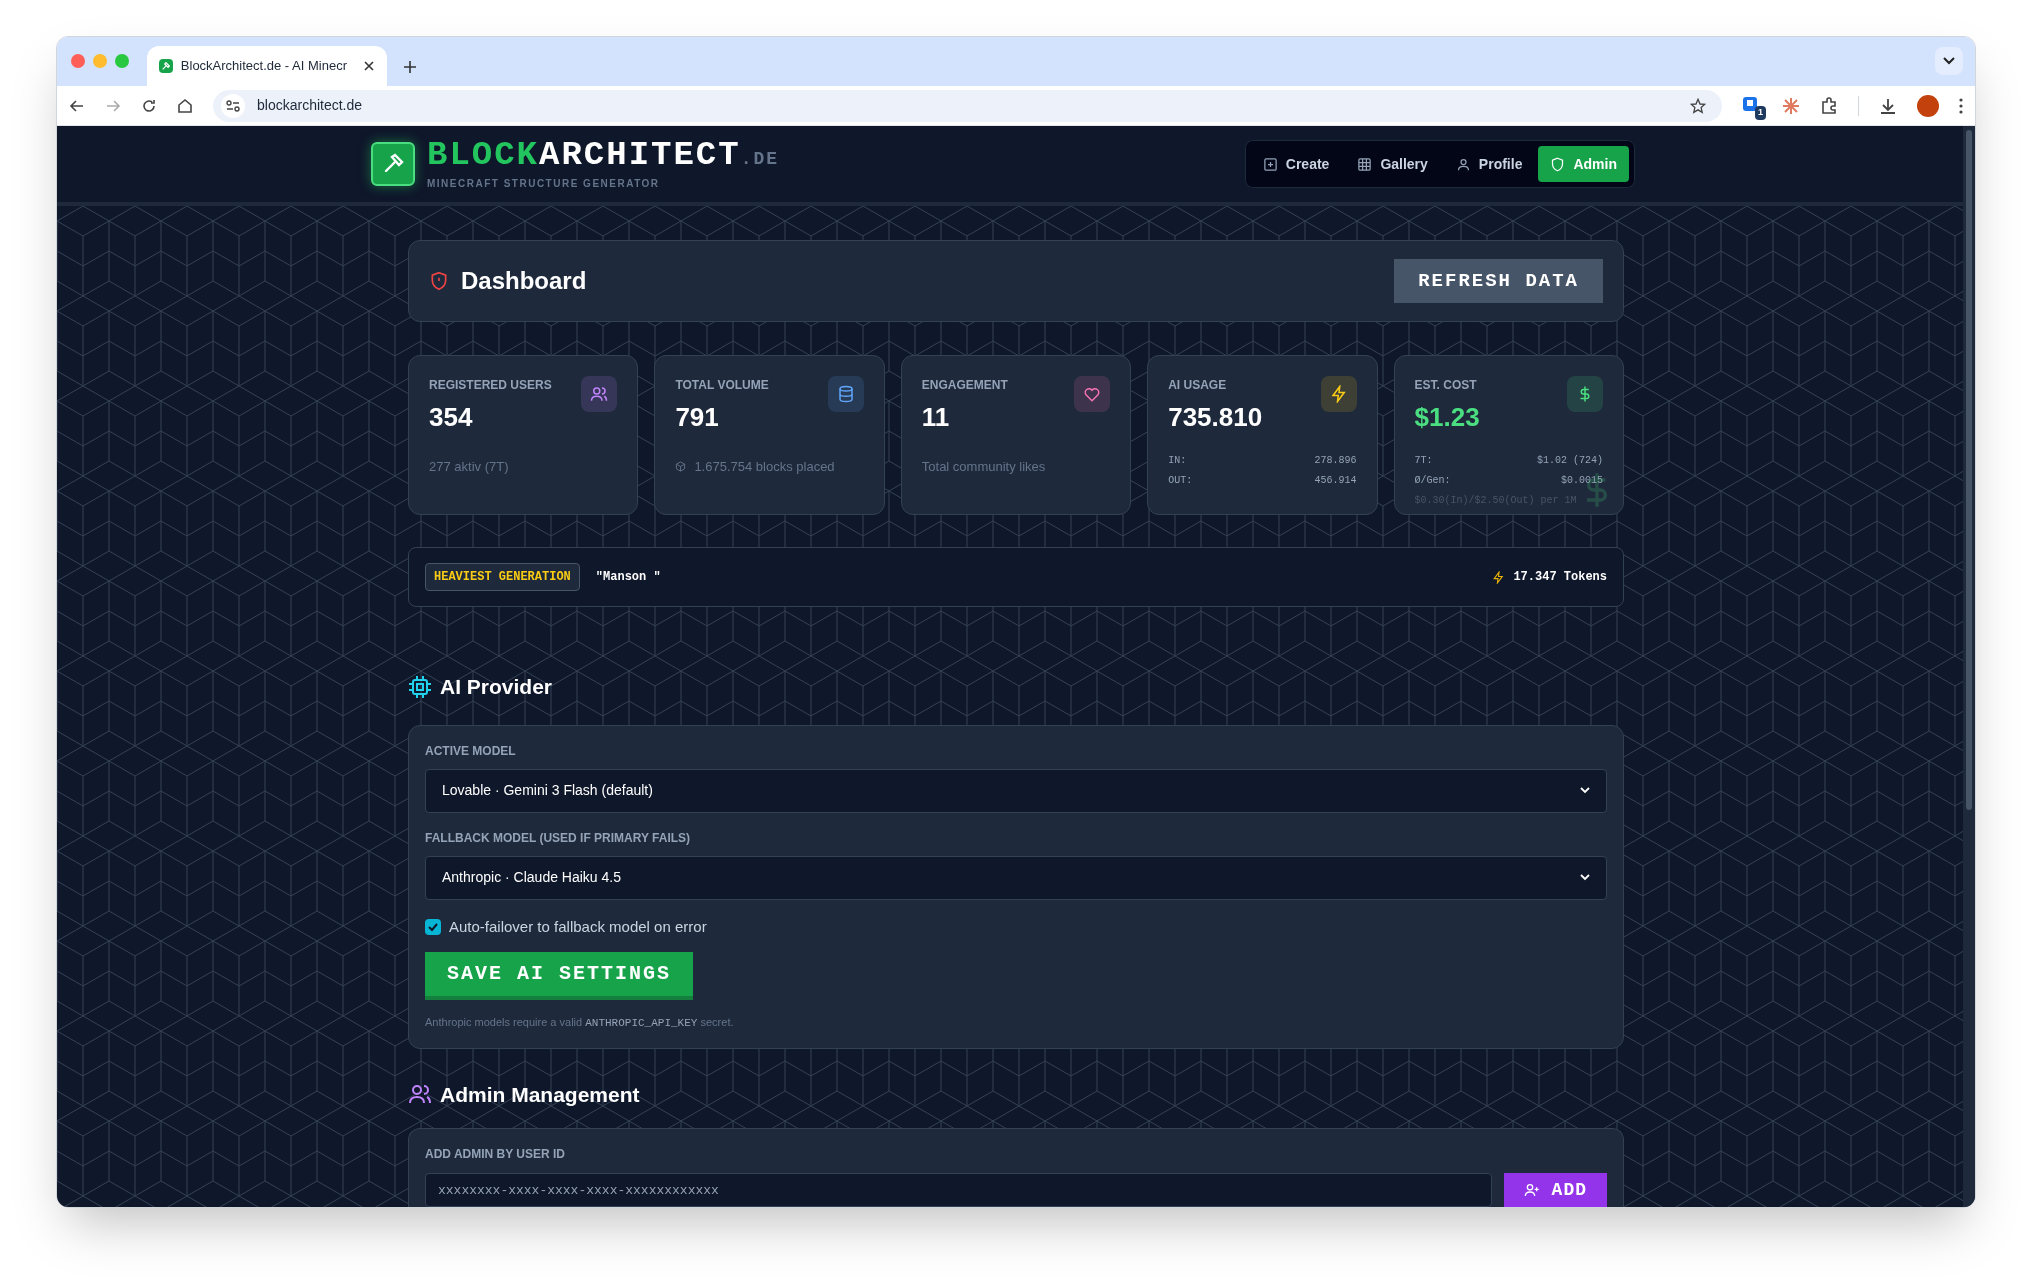 The height and width of the screenshot is (1282, 2032). Describe the element at coordinates (502, 577) in the screenshot. I see `heaviest-generation-badge: HEAVIEST GENERATION` at that location.